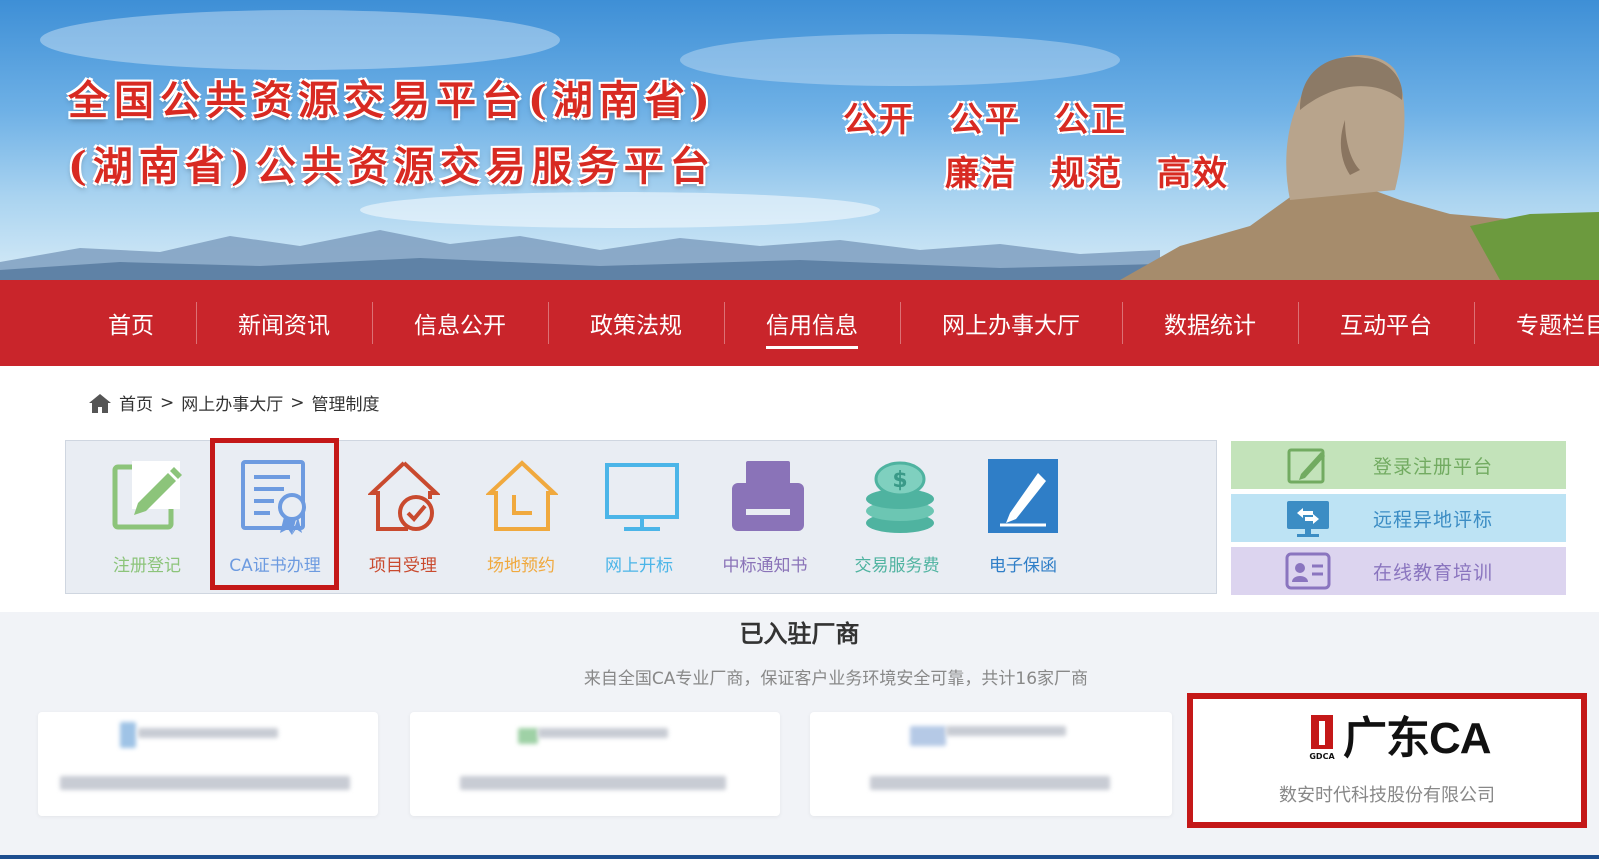 This screenshot has height=859, width=1599. I want to click on service-project-acceptance: 项目受理, so click(403, 518).